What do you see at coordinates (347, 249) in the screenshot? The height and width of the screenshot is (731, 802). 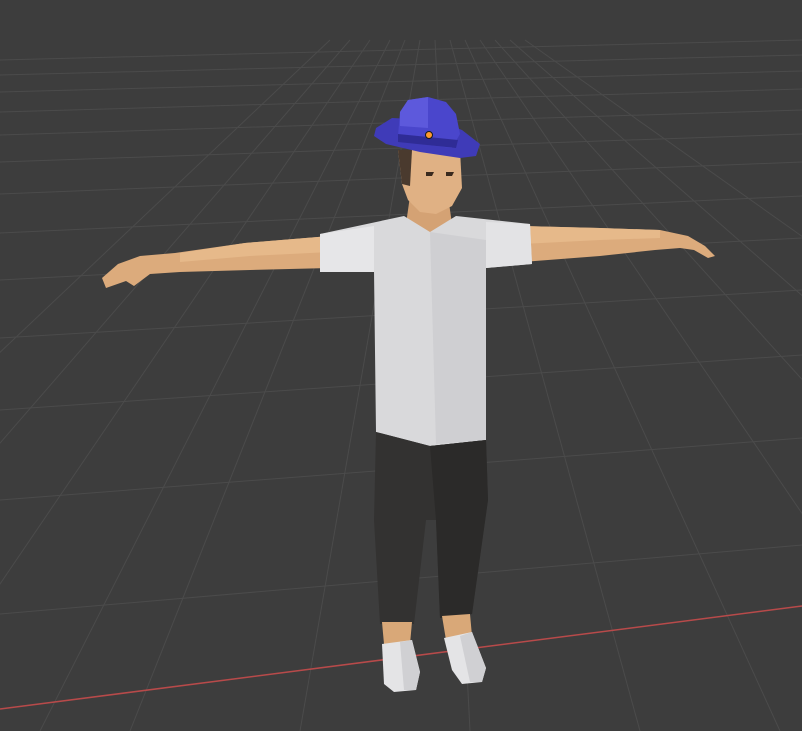 I see `shirt-sleeve-left` at bounding box center [347, 249].